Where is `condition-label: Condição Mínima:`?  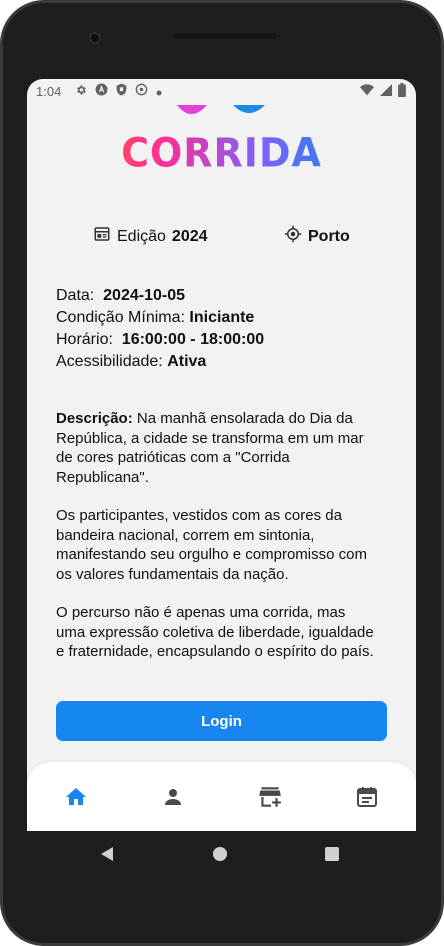
condition-label: Condição Mínima: is located at coordinates (120, 317).